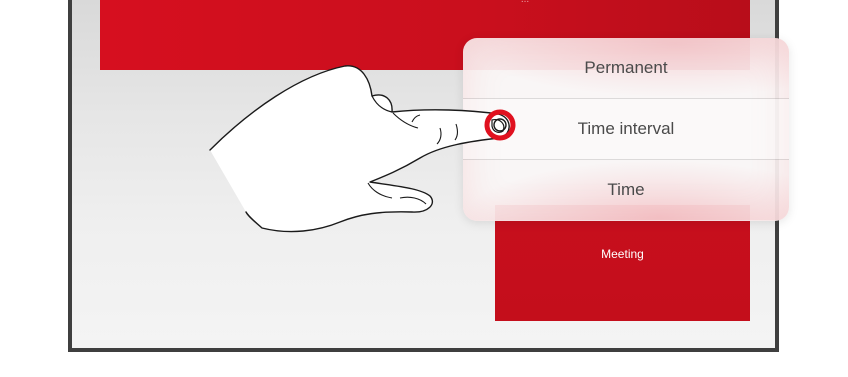 The height and width of the screenshot is (377, 848). I want to click on meeting-label: Meeting, so click(622, 254).